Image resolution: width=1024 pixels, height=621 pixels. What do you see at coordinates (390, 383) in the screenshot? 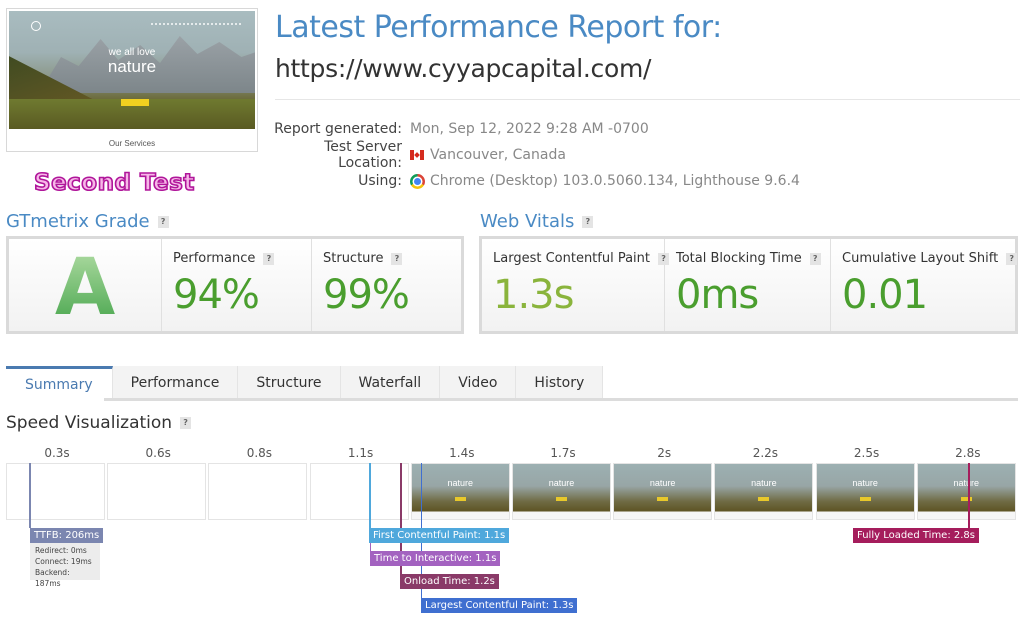
I see `tab-waterfall: Waterfall` at bounding box center [390, 383].